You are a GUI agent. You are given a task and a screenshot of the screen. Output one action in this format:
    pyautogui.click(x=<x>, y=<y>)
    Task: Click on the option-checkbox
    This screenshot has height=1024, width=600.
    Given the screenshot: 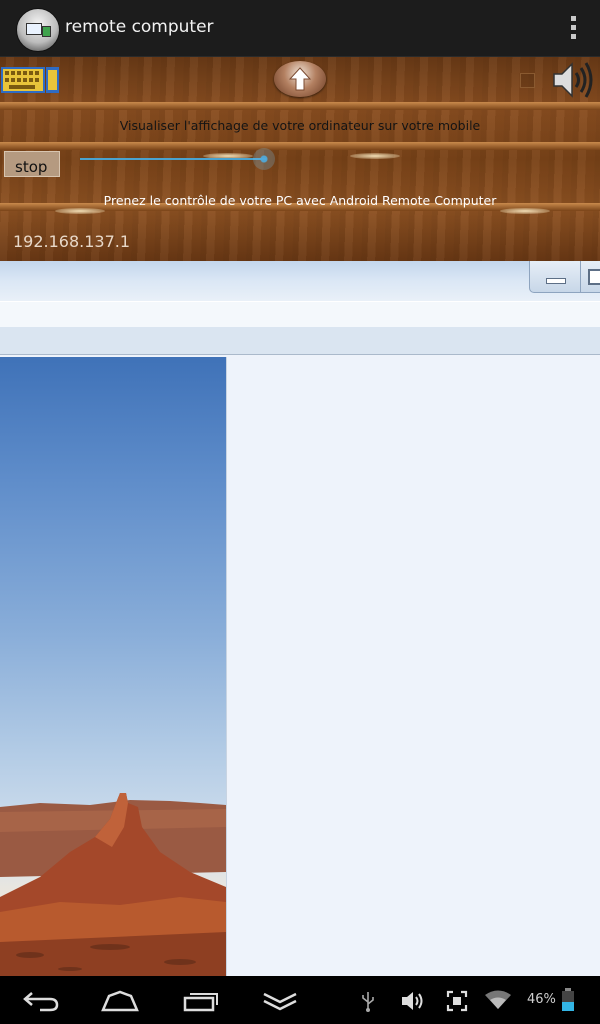 What is the action you would take?
    pyautogui.click(x=527, y=80)
    